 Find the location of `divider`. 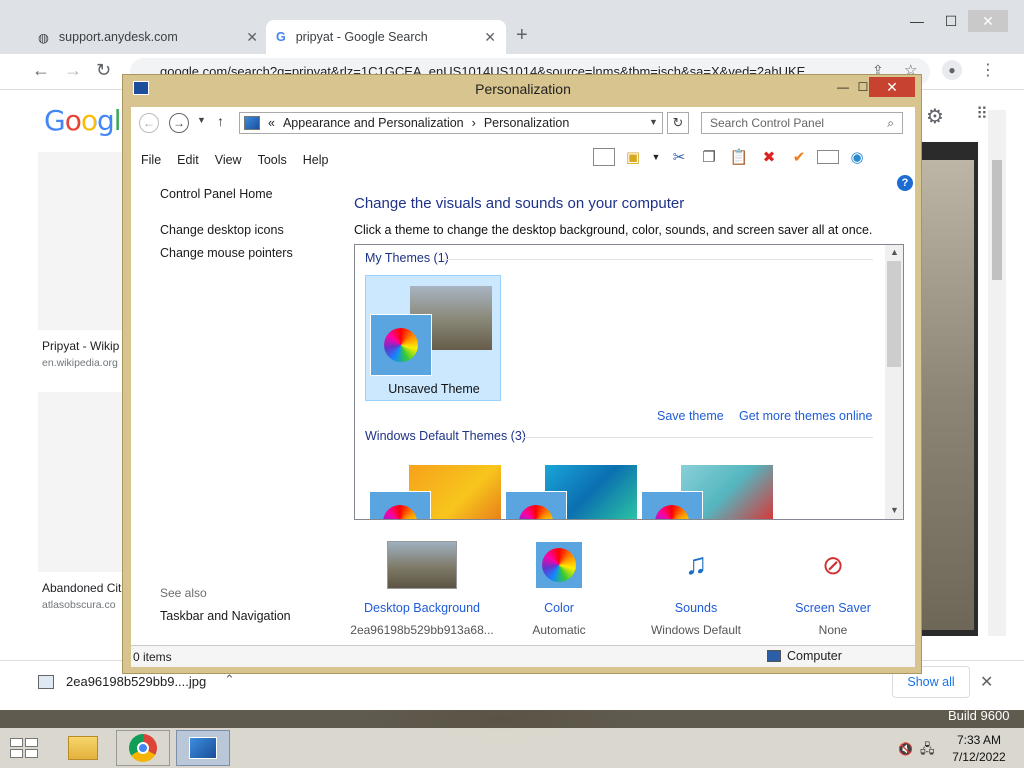

divider is located at coordinates (697, 437).